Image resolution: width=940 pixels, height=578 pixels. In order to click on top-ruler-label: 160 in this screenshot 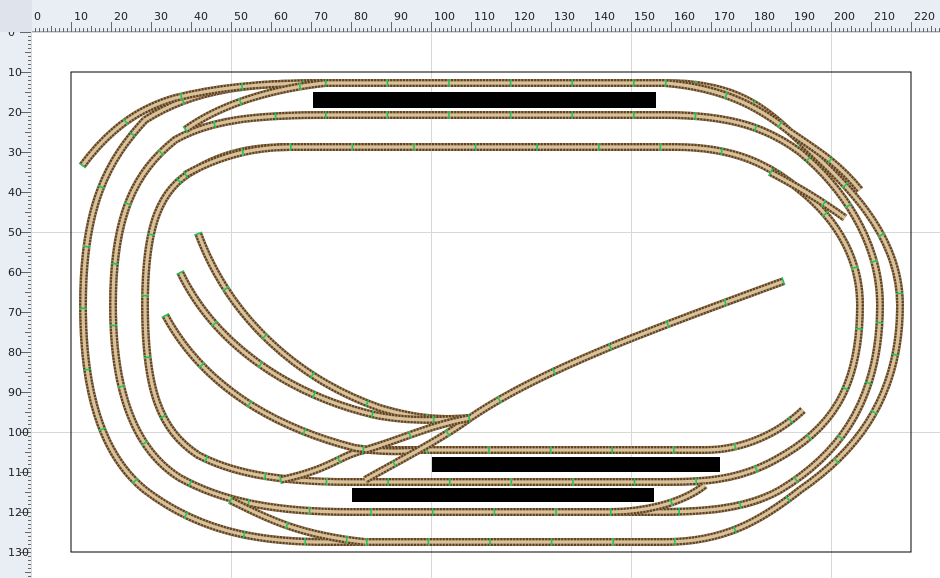, I will do `click(684, 16)`.